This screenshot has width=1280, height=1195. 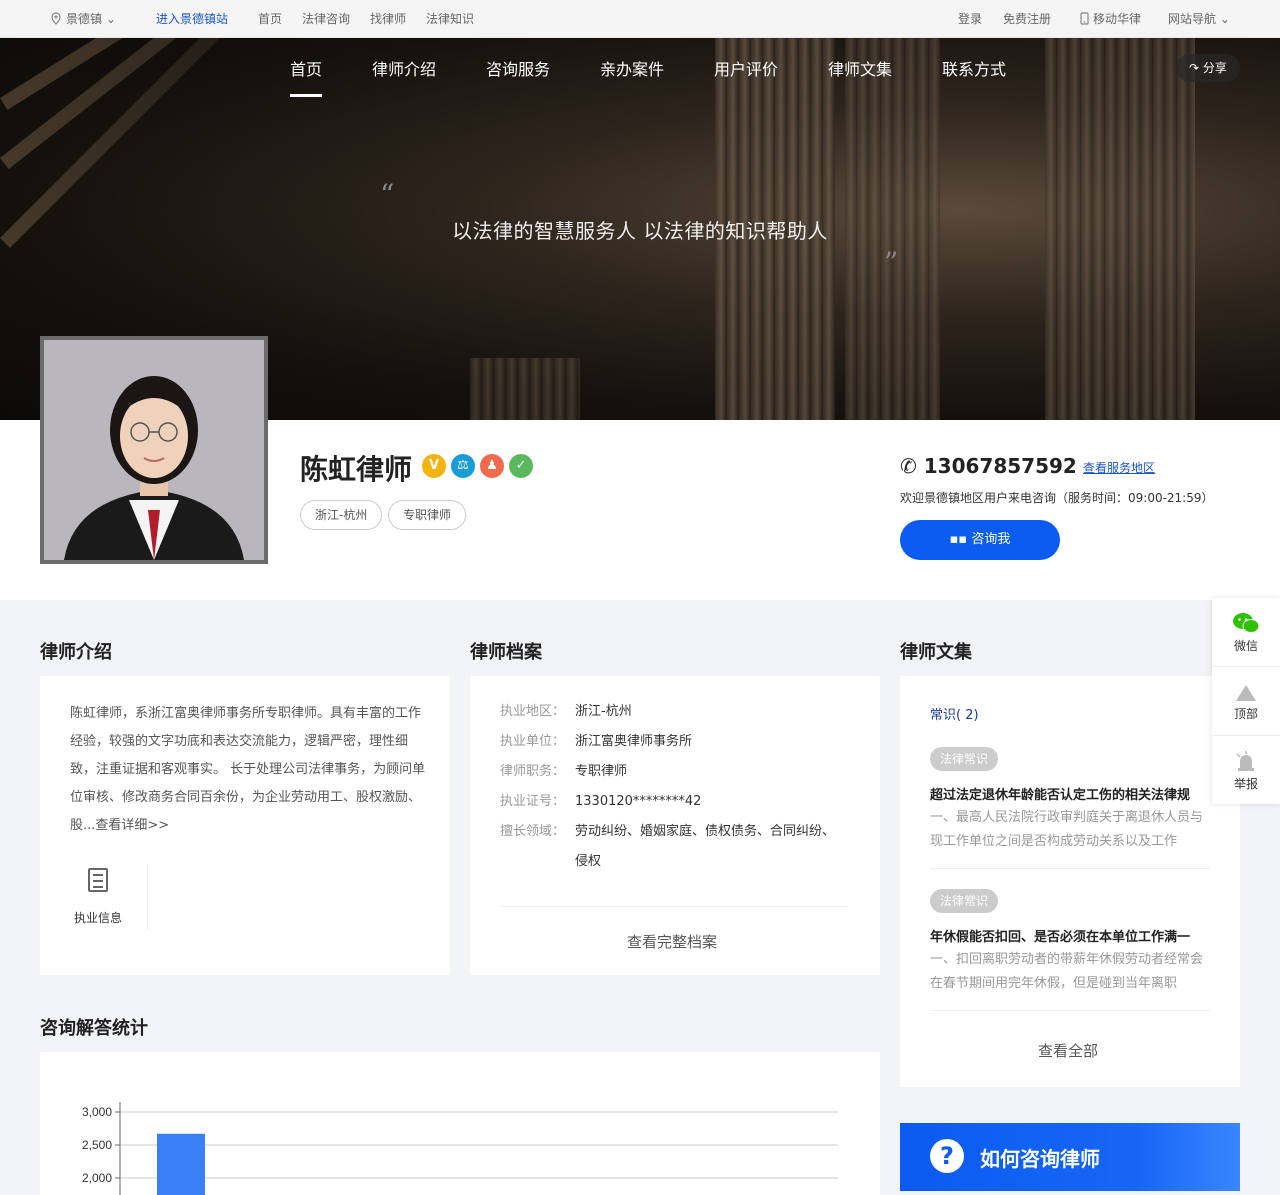 I want to click on banner-column, so click(x=525, y=389).